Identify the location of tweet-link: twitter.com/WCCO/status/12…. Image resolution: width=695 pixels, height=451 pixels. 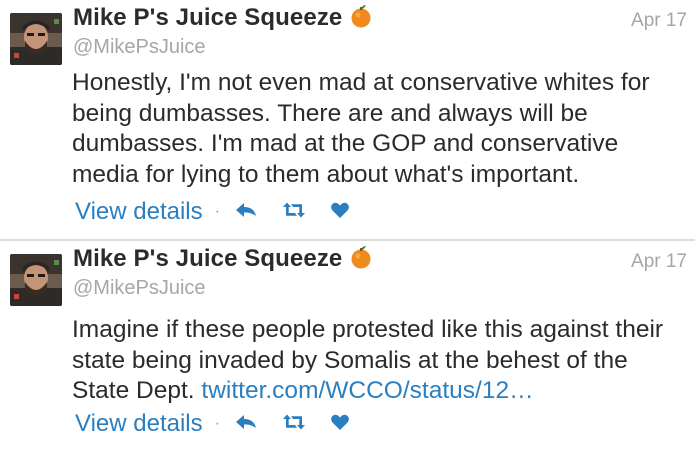
(367, 390).